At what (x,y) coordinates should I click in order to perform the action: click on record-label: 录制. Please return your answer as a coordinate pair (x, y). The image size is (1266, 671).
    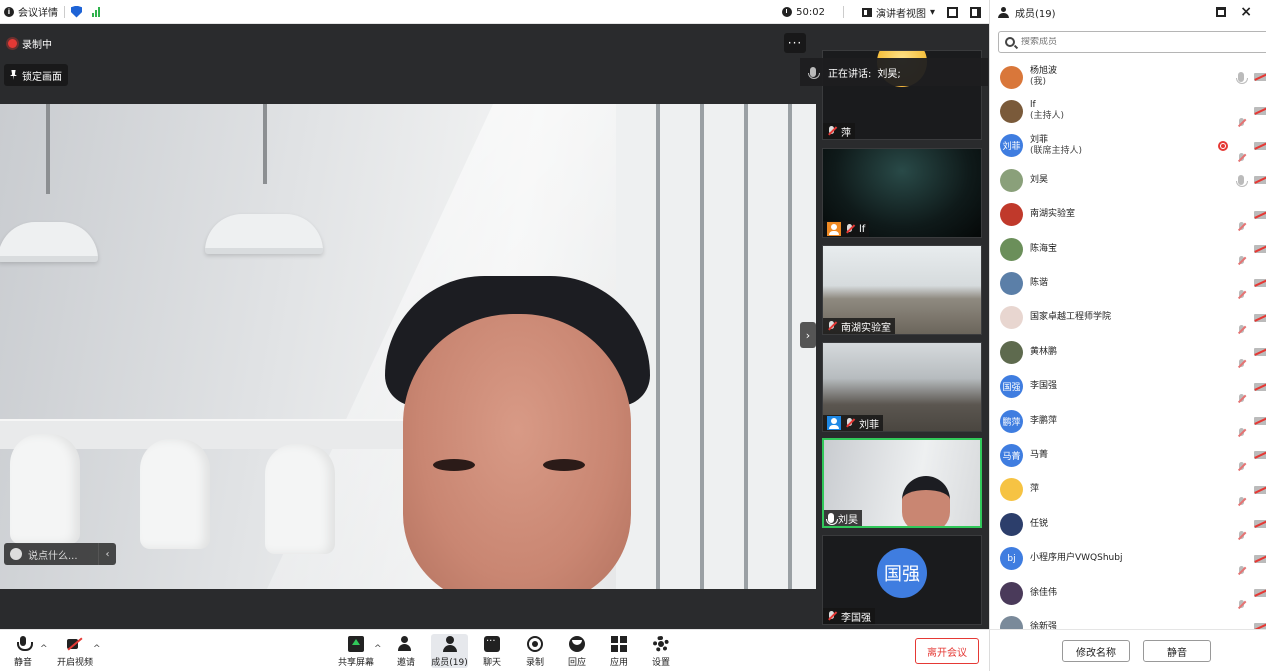
    Looking at the image, I should click on (534, 663).